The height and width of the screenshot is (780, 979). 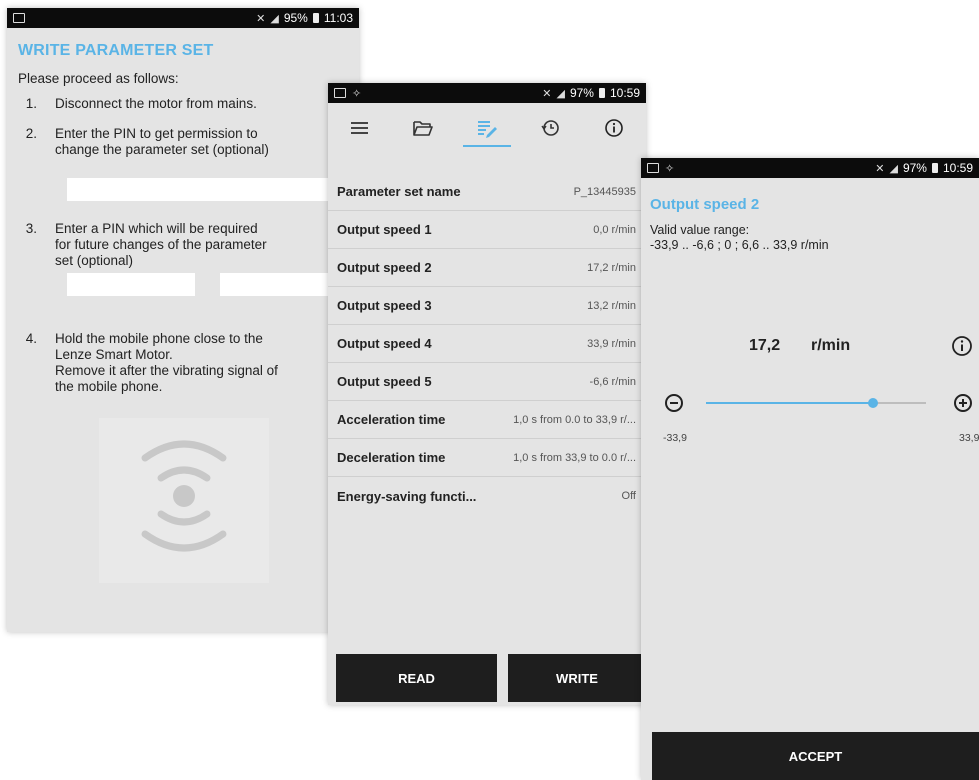 I want to click on list-item: 1. Disconnect the motor from mains., so click(x=183, y=104).